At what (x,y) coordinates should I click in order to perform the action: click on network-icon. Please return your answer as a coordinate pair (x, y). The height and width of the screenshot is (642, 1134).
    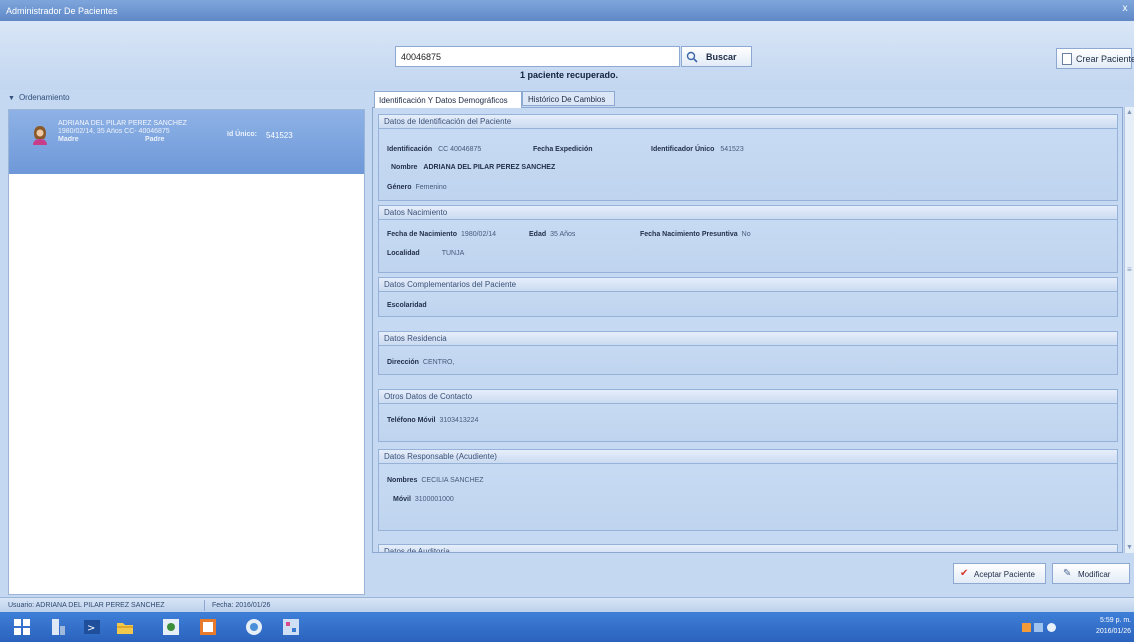
    Looking at the image, I should click on (1038, 627).